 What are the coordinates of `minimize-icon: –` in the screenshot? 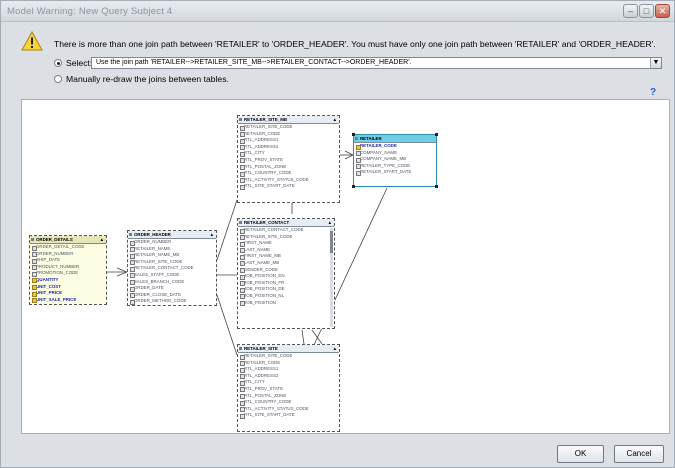 It's located at (630, 11).